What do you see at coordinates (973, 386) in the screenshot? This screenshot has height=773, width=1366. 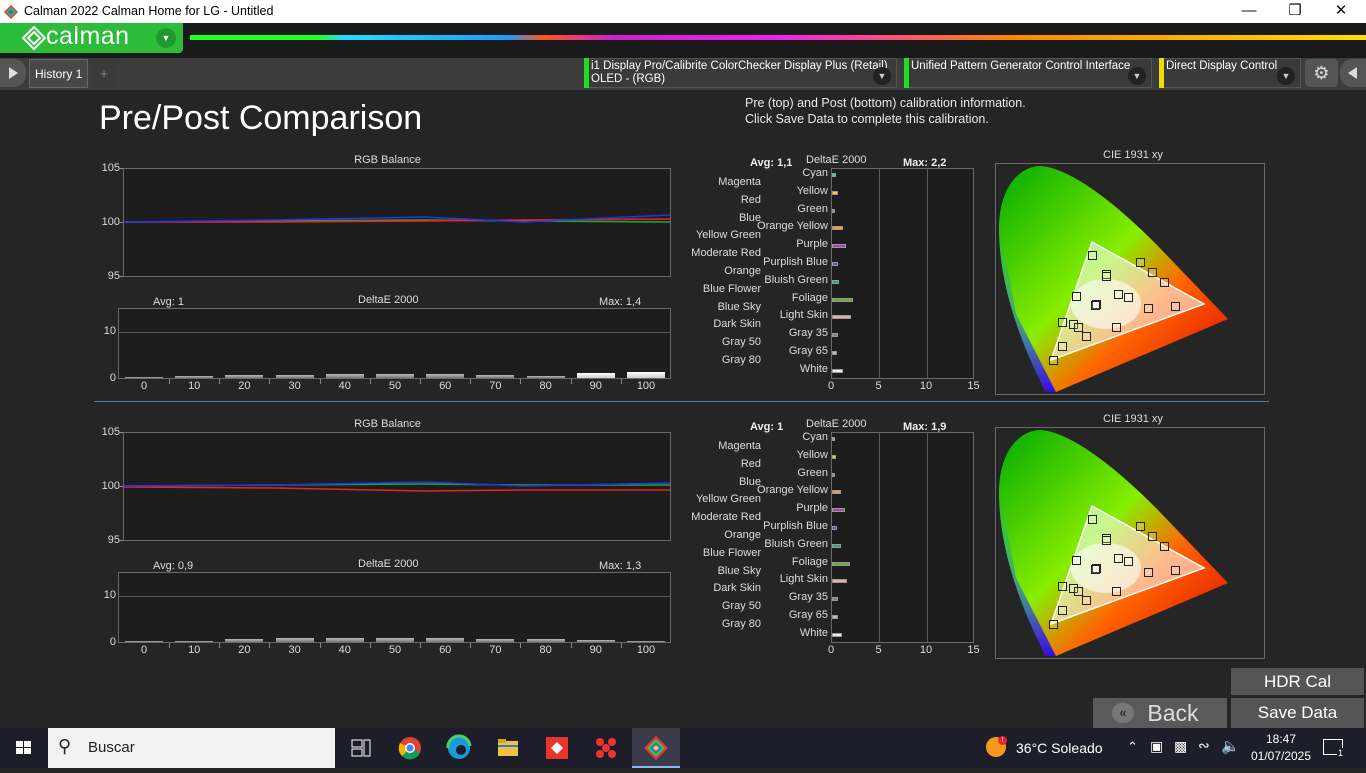 I see `color-de-xtick: 15` at bounding box center [973, 386].